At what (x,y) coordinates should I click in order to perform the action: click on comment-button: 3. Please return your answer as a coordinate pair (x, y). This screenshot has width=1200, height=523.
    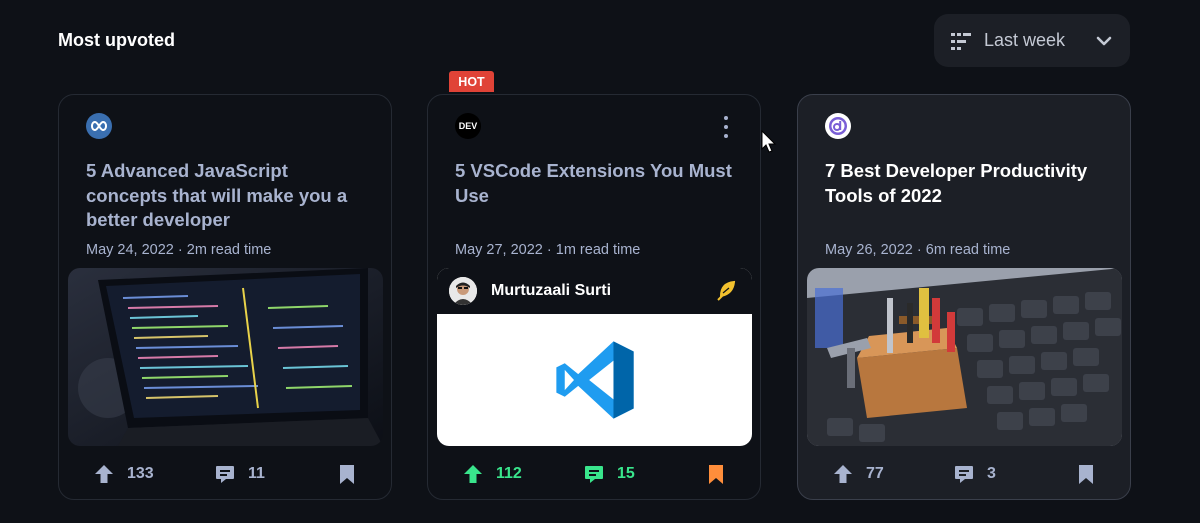
    Looking at the image, I should click on (974, 474).